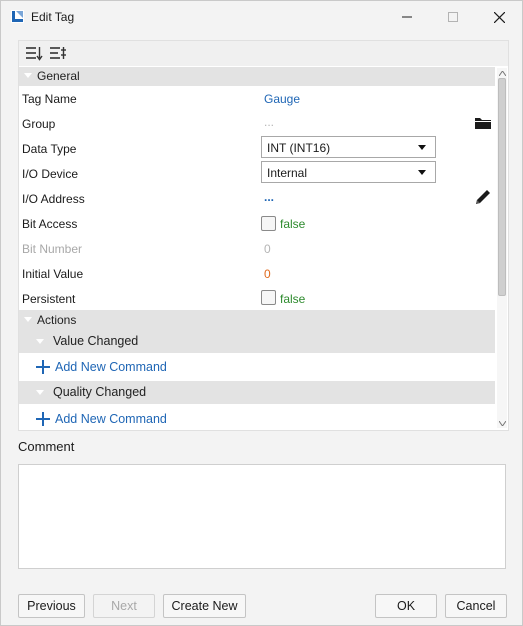 The width and height of the screenshot is (523, 626). I want to click on scrollbar-thumb, so click(502, 187).